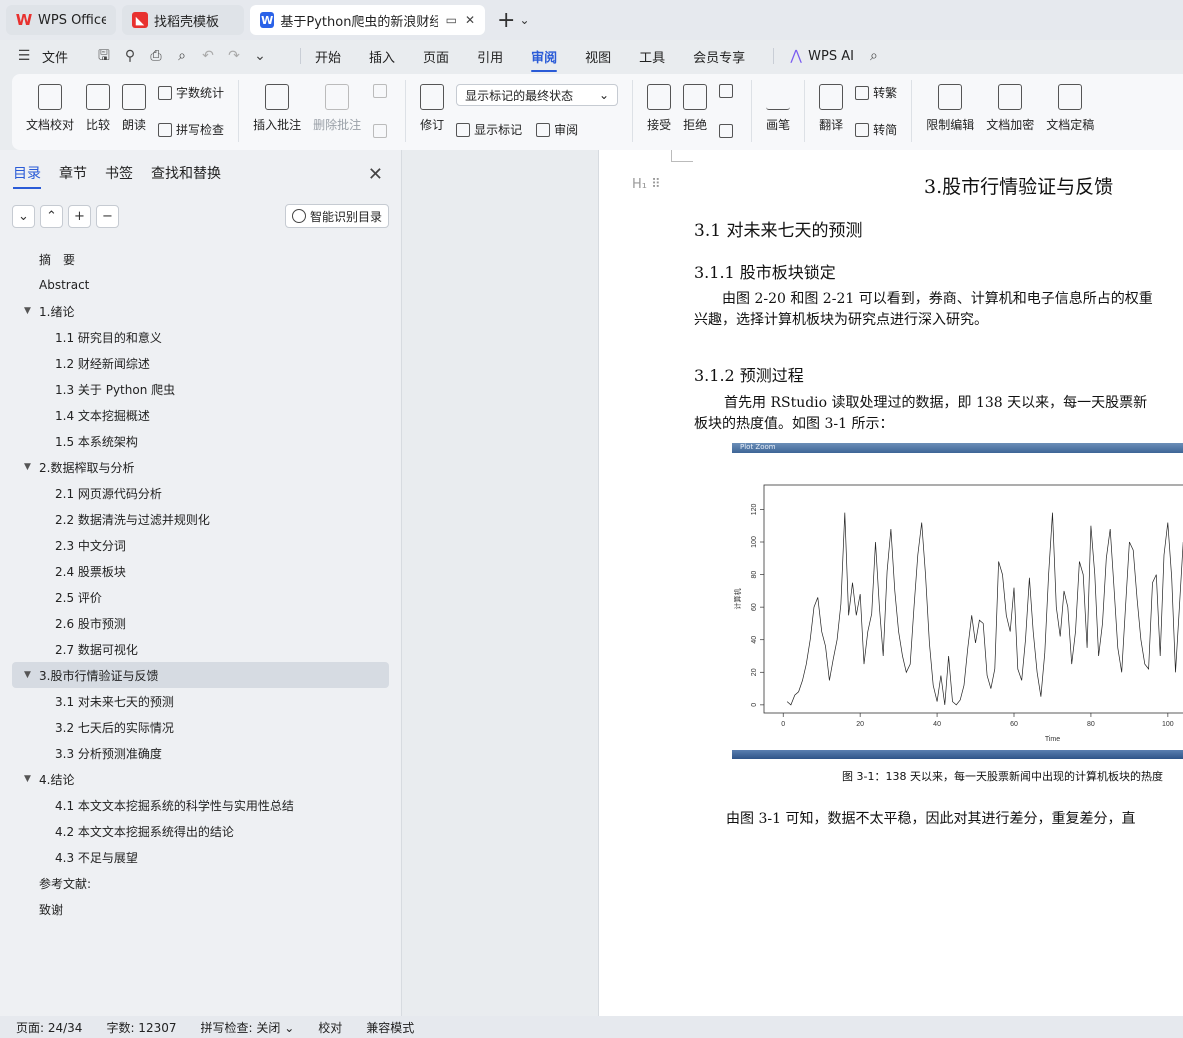 This screenshot has width=1183, height=1038. I want to click on section-heading-3-1-1: 3.1.1 股市板块锁定, so click(765, 271).